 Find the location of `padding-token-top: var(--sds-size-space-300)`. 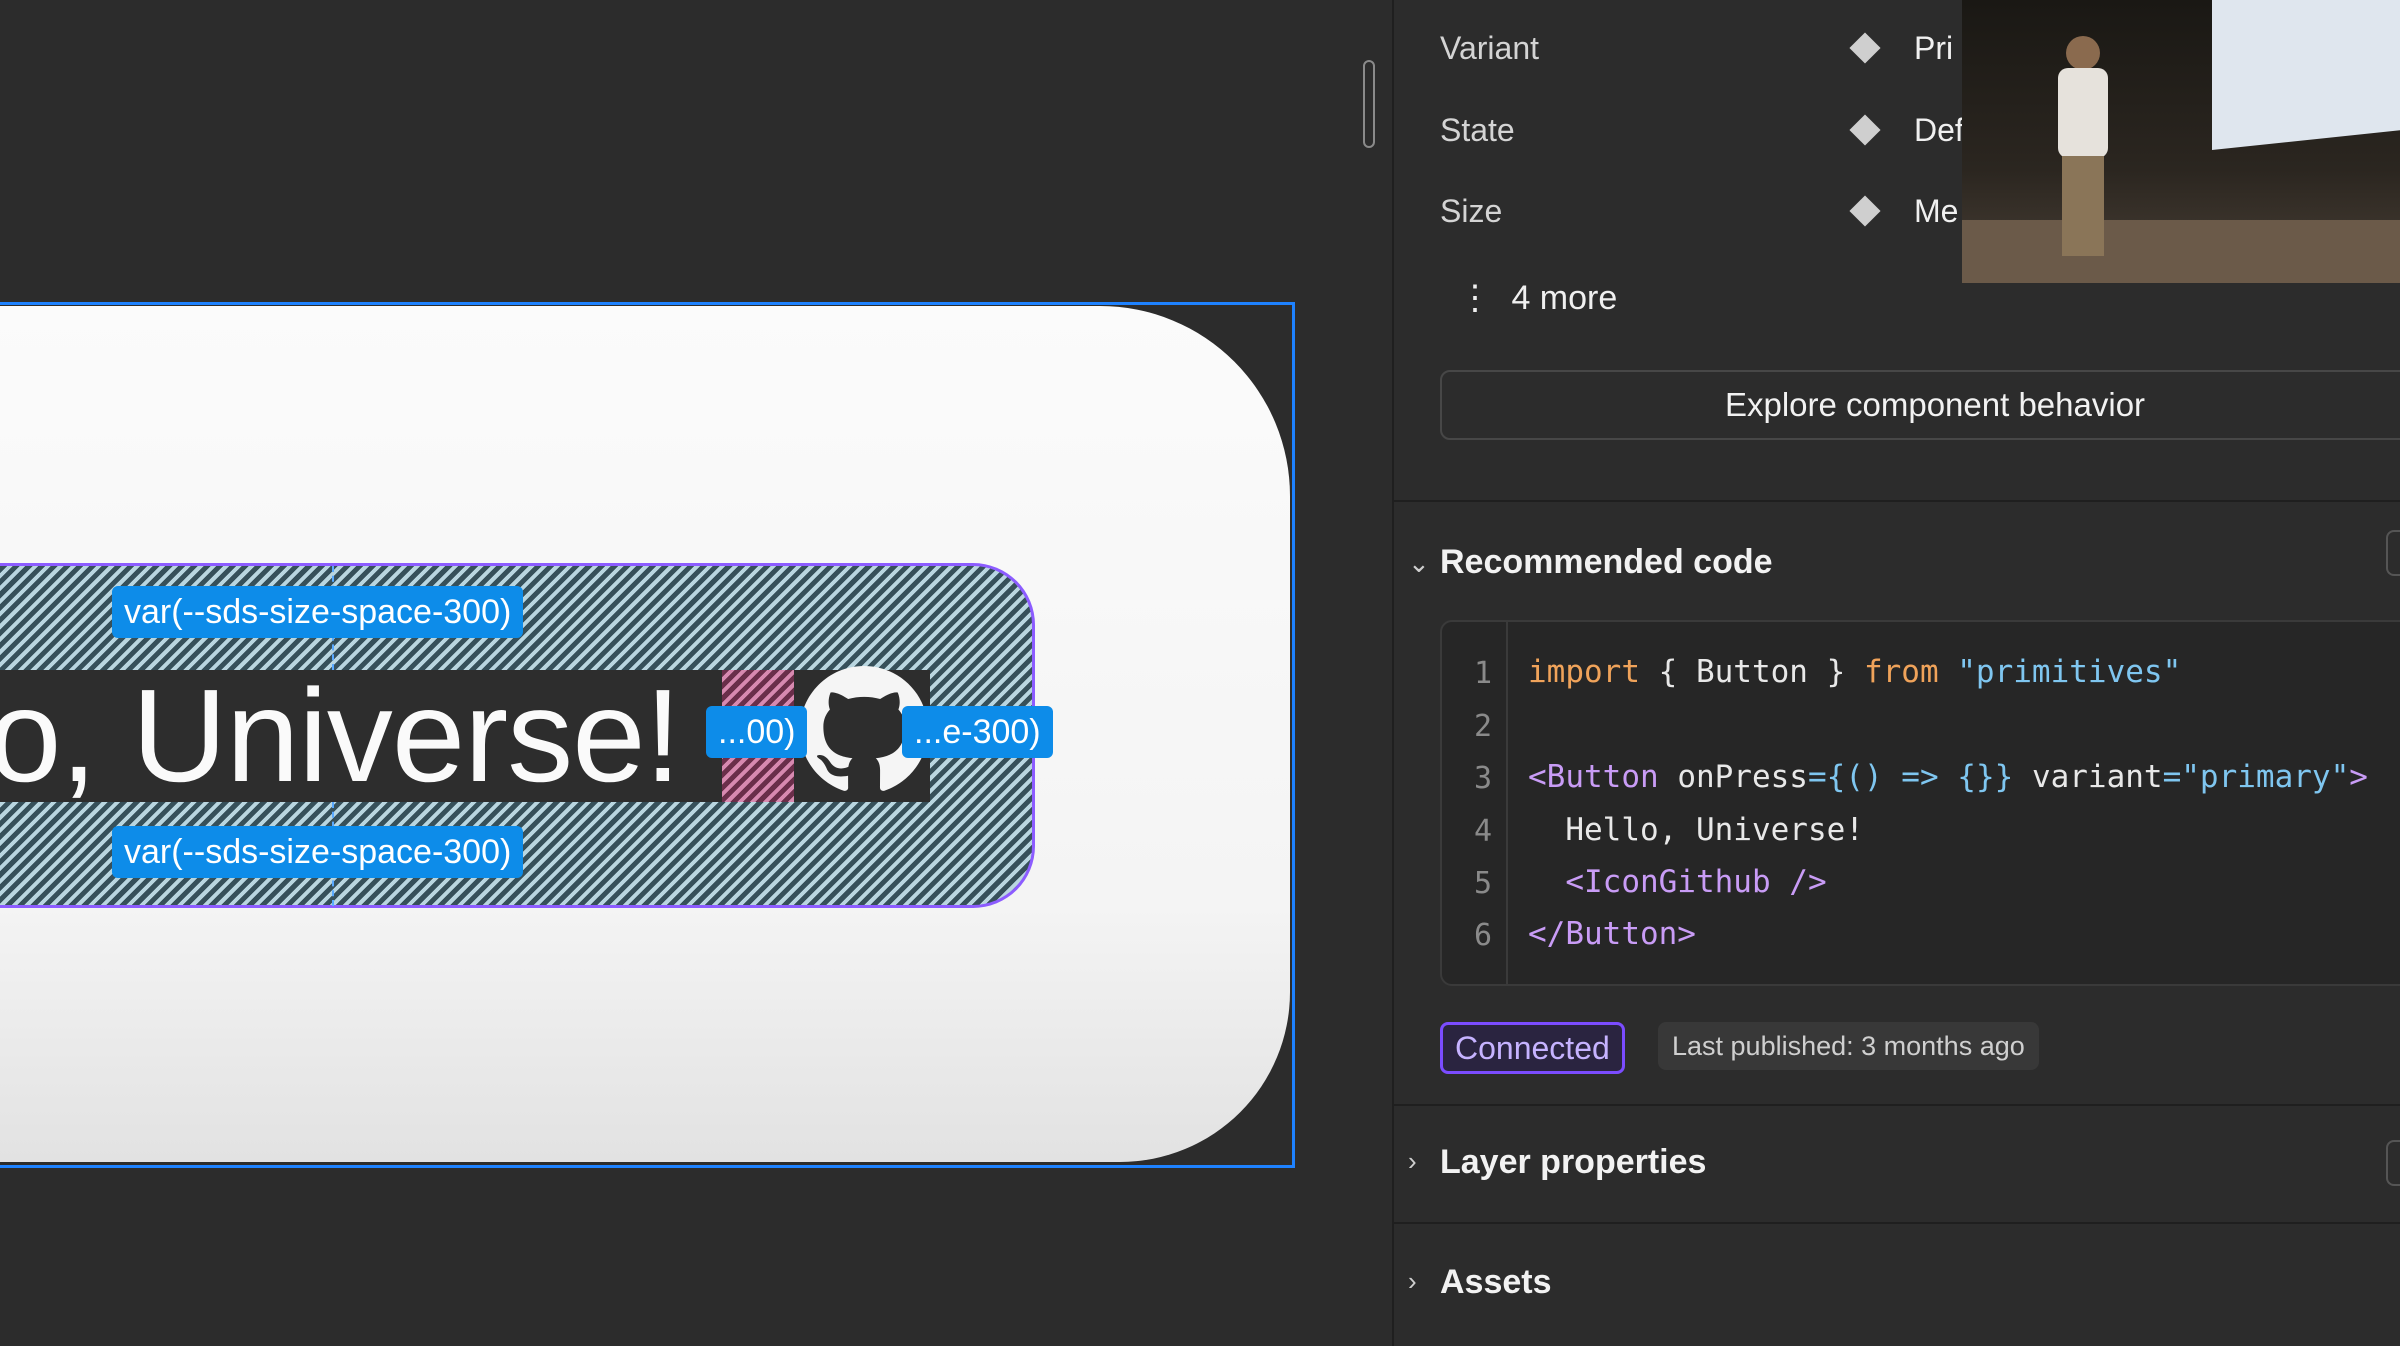

padding-token-top: var(--sds-size-space-300) is located at coordinates (318, 612).